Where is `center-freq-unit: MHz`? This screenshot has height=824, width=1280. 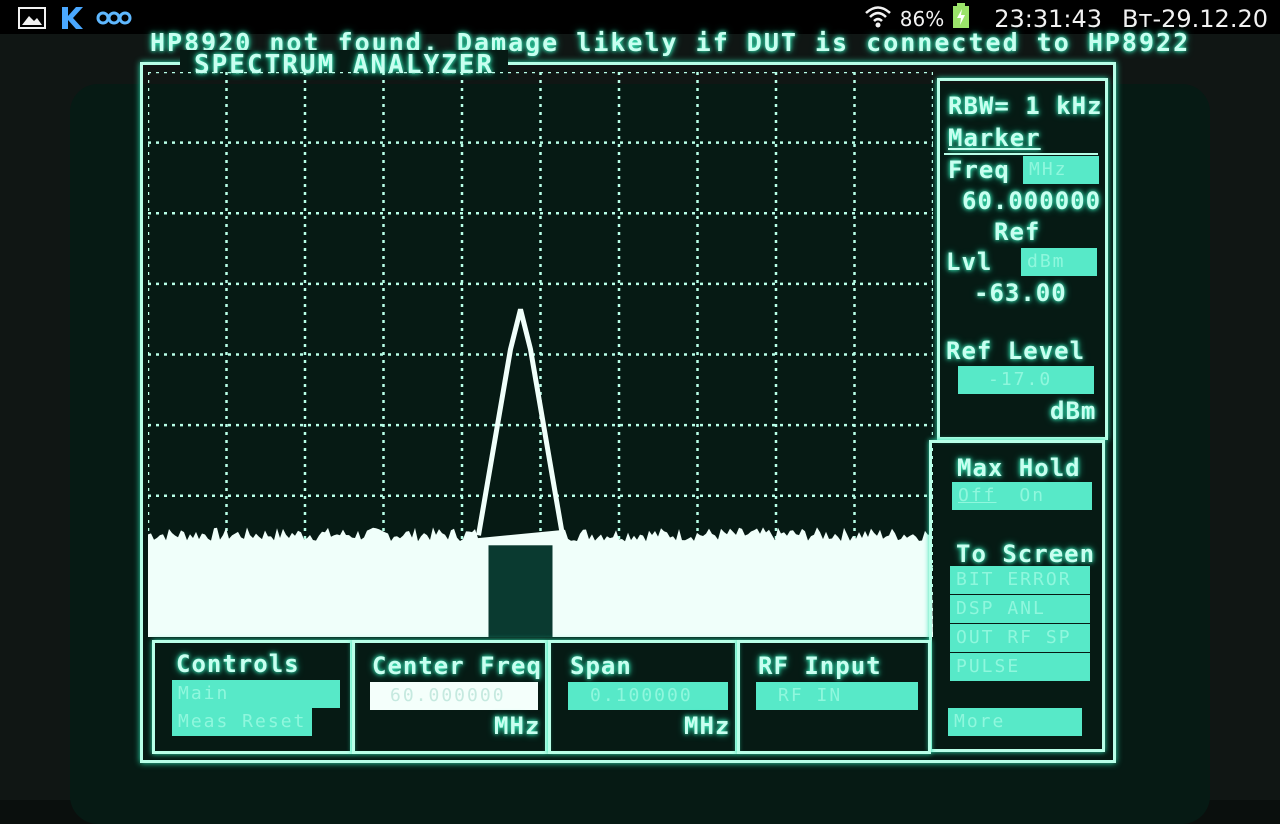 center-freq-unit: MHz is located at coordinates (517, 726).